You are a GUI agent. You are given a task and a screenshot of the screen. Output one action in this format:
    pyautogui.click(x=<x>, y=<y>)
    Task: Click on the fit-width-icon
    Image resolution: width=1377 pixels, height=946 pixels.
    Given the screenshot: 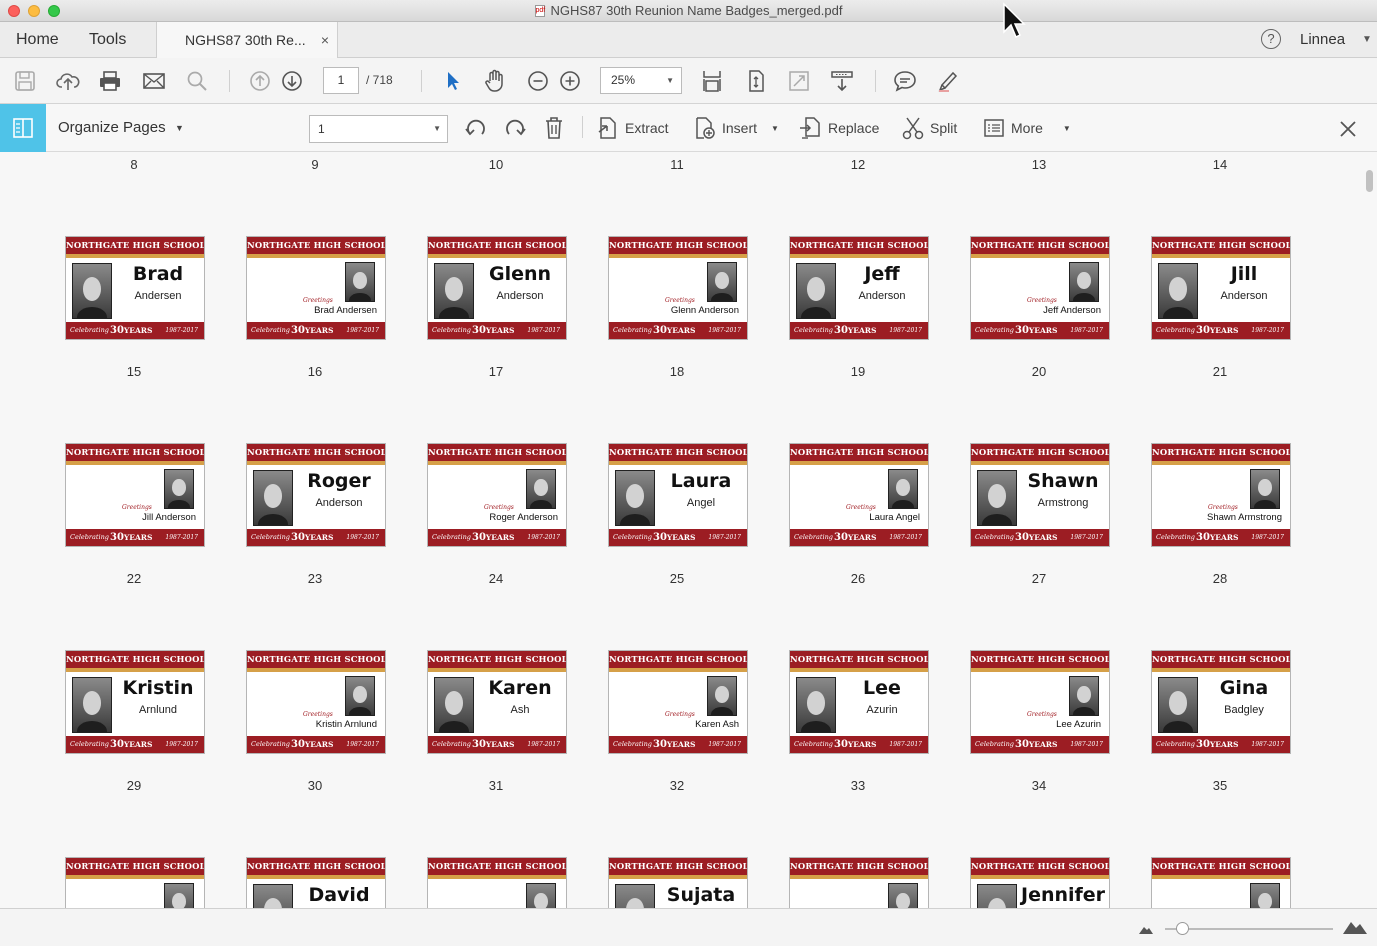 What is the action you would take?
    pyautogui.click(x=712, y=81)
    